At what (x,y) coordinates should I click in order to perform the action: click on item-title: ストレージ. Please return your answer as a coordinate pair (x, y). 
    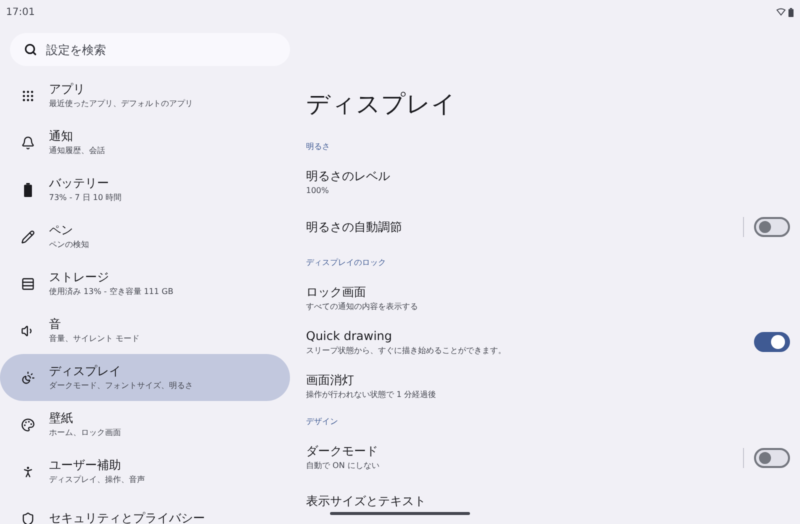
    Looking at the image, I should click on (79, 277).